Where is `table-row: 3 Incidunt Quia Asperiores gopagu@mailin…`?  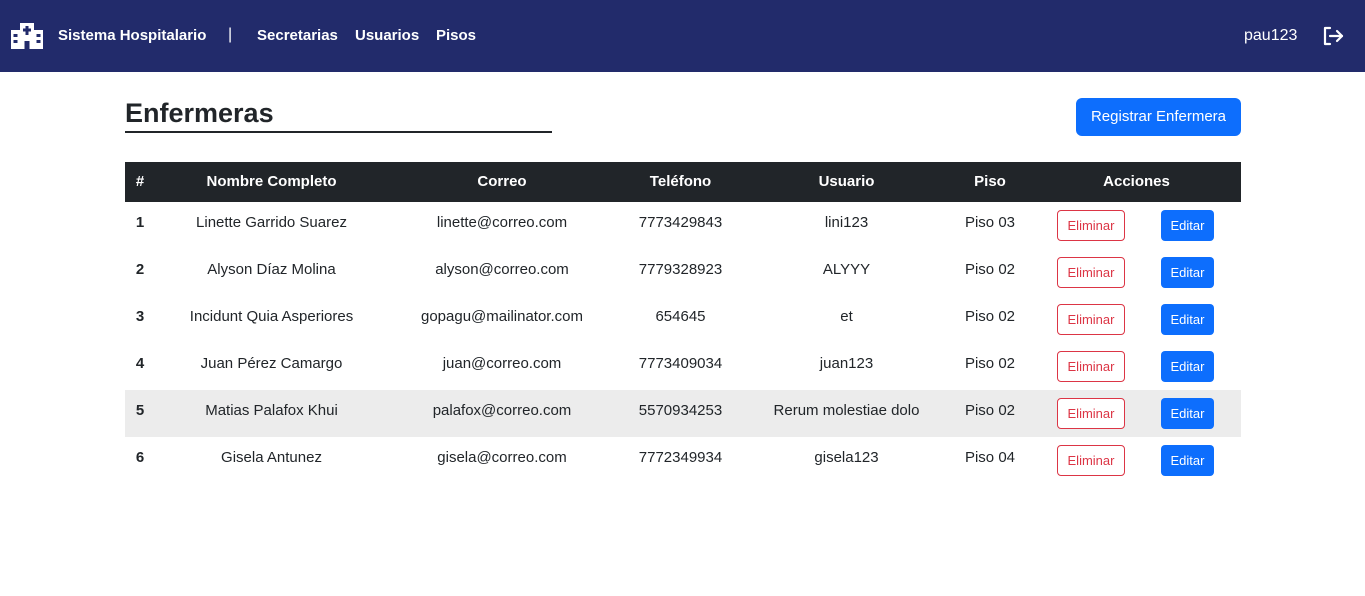
table-row: 3 Incidunt Quia Asperiores gopagu@mailin… is located at coordinates (683, 319).